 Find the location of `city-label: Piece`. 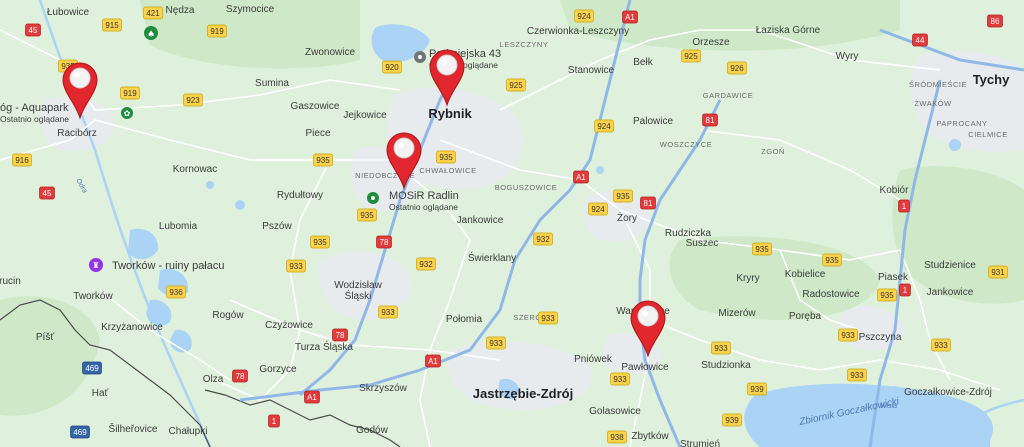

city-label: Piece is located at coordinates (317, 133).